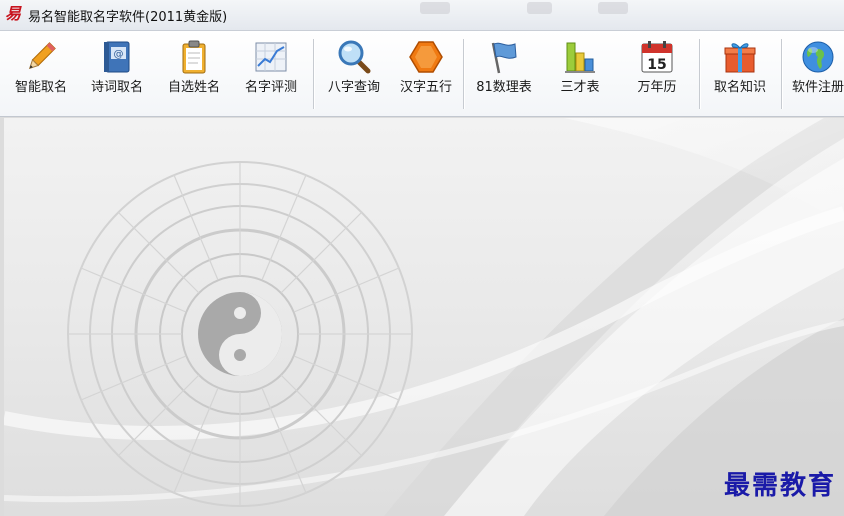 This screenshot has width=844, height=516. I want to click on toolbar-label: 汉字五行, so click(425, 87).